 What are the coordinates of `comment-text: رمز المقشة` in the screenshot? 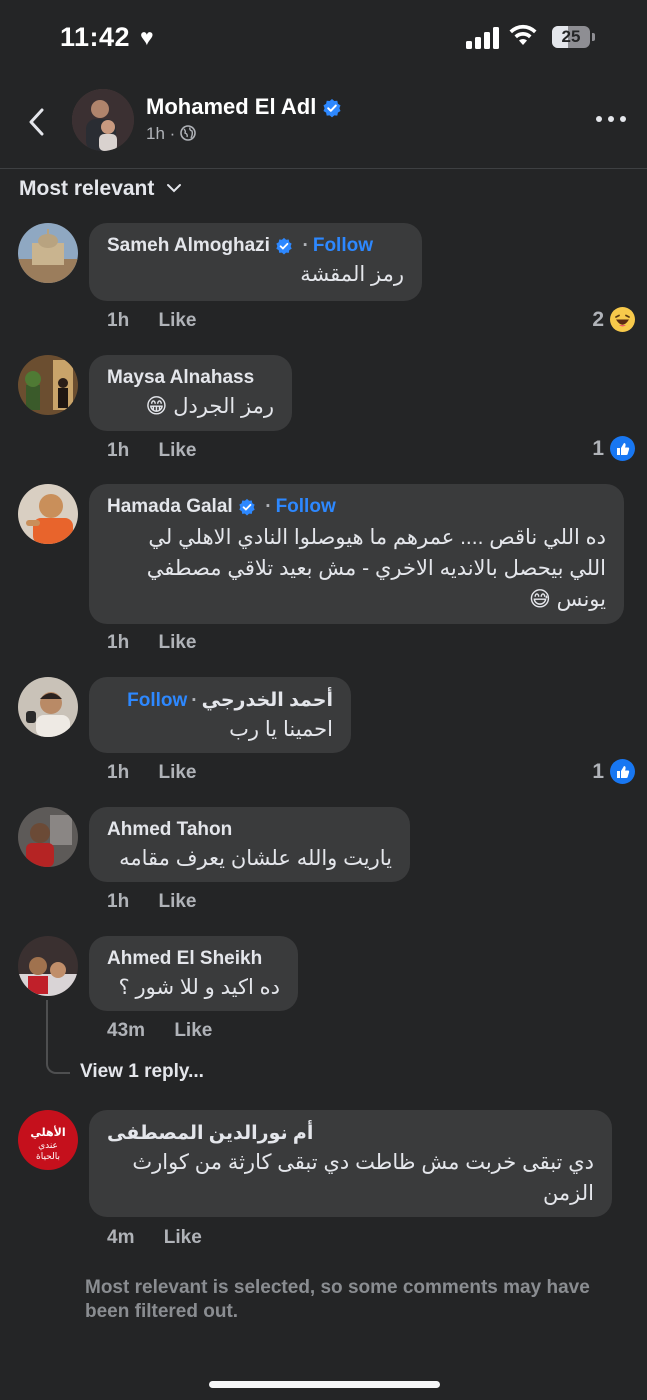 It's located at (352, 274).